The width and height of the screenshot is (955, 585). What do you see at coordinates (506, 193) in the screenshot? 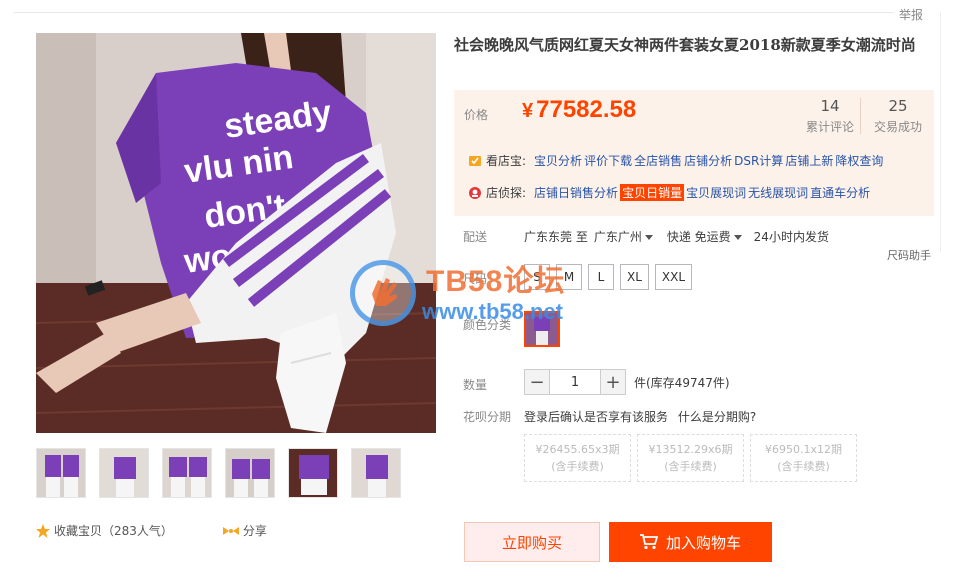
I see `diantan-heading: 店侦探:` at bounding box center [506, 193].